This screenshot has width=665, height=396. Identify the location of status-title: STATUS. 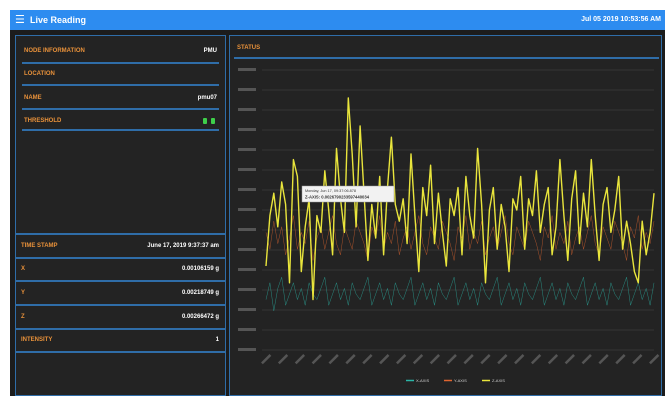
(249, 48).